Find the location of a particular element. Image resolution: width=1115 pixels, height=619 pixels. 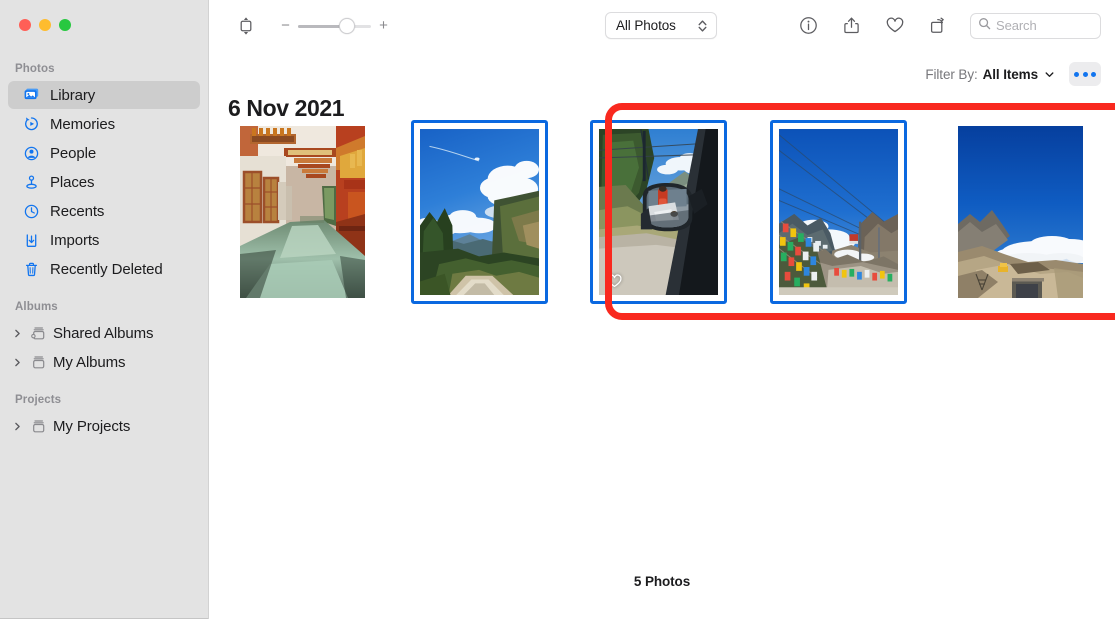

sidebar-item-label: Shared Albums is located at coordinates (103, 333).